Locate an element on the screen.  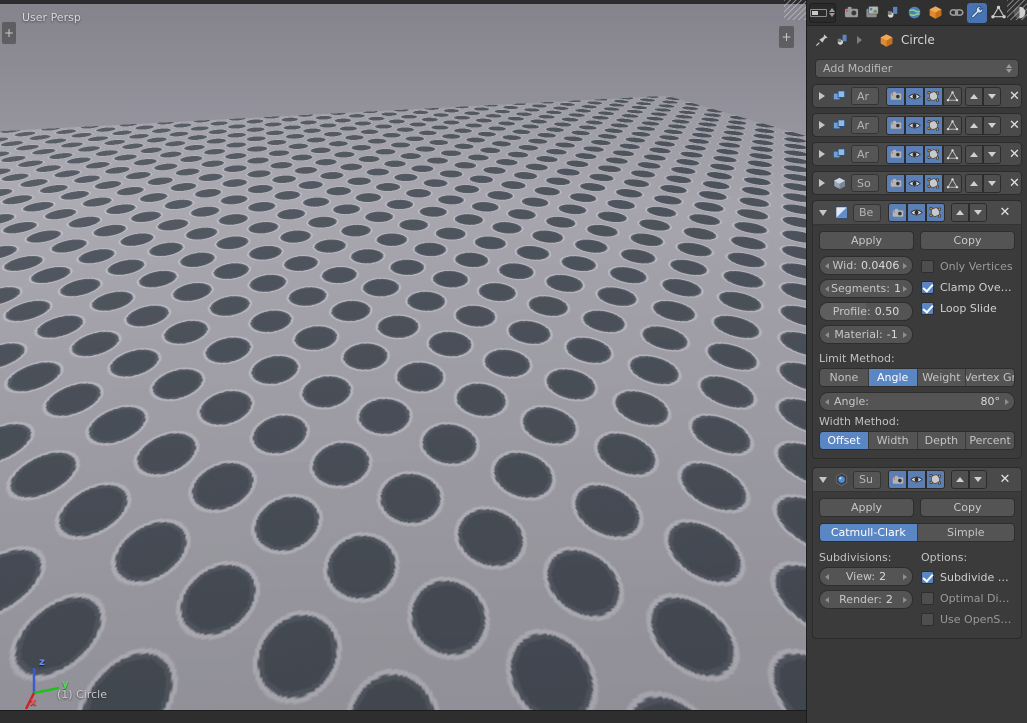
modifier-name-field: So is located at coordinates (865, 183).